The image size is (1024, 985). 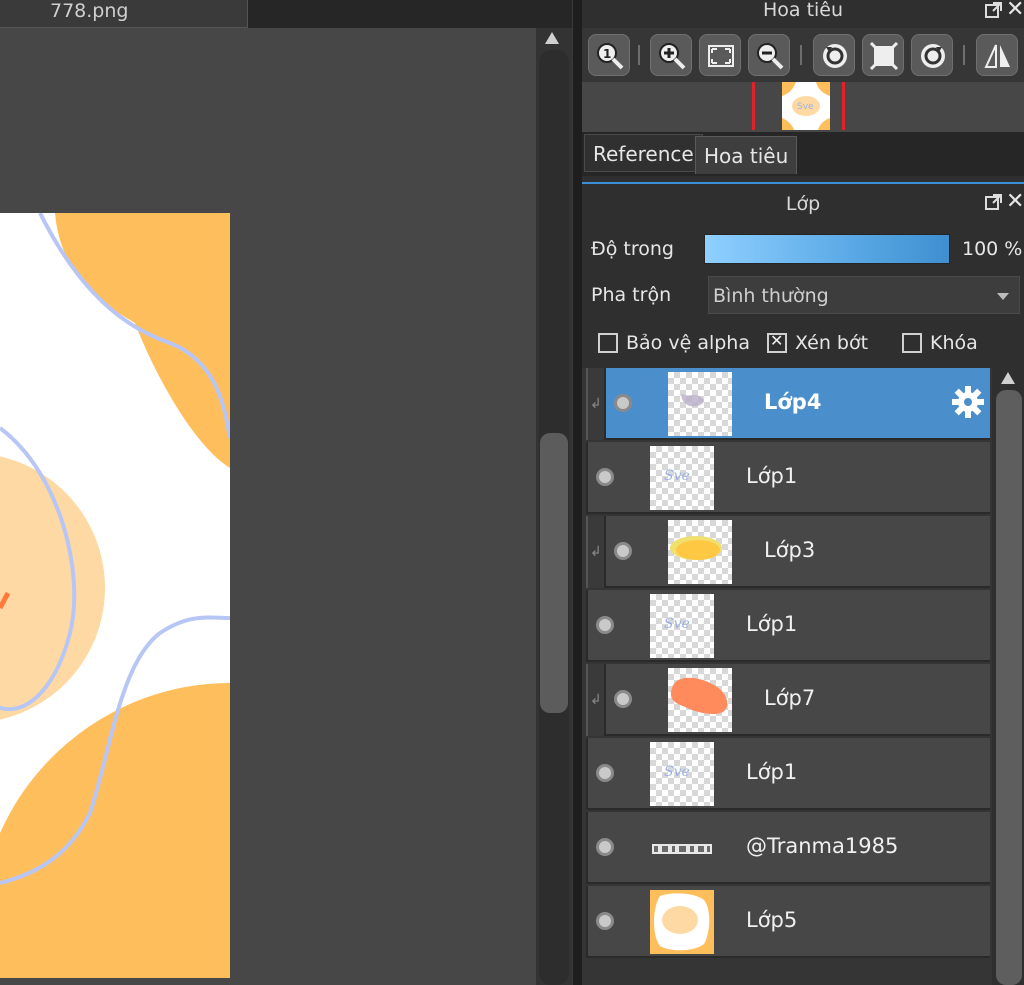 I want to click on navigator-thumbnail: Sve, so click(x=806, y=106).